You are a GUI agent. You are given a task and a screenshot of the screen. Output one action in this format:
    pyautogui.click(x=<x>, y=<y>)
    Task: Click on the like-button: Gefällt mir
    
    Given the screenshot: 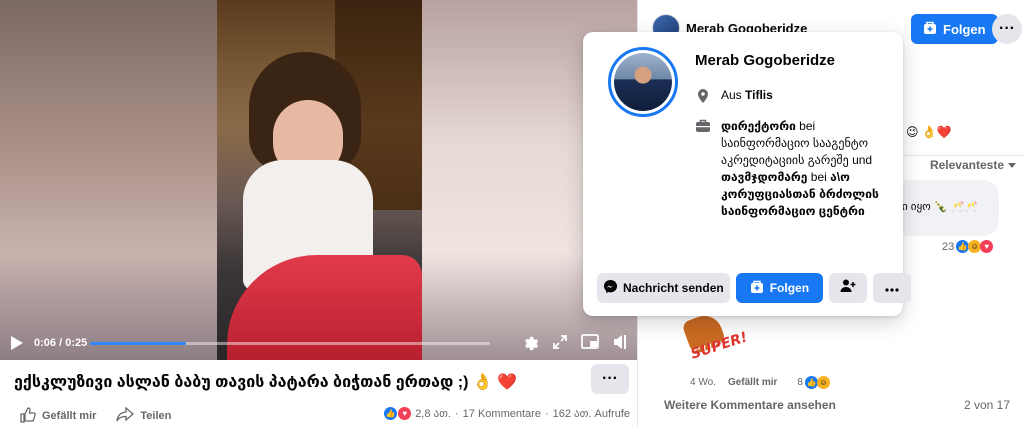 What is the action you would take?
    pyautogui.click(x=58, y=416)
    